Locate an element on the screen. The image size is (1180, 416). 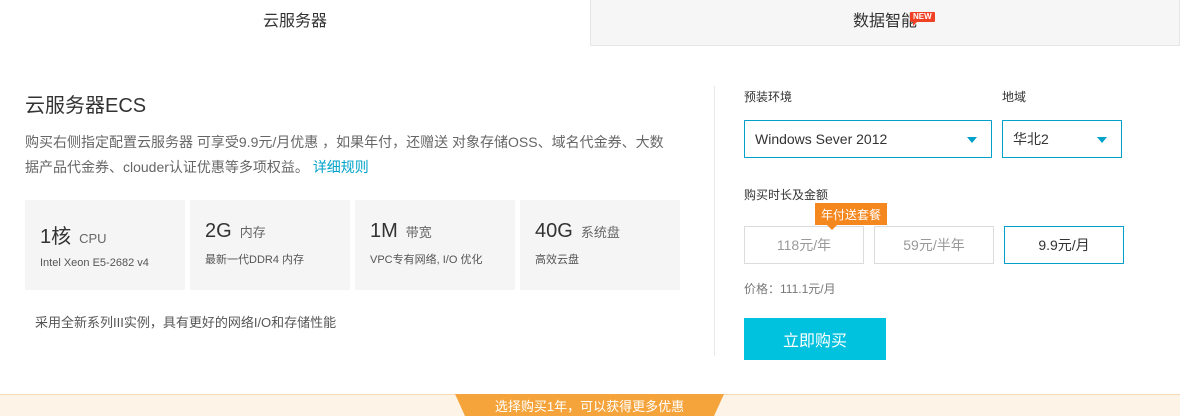
spec-card-cpu: 1核 CPU Intel Xeon E5-2682 v4 is located at coordinates (105, 245).